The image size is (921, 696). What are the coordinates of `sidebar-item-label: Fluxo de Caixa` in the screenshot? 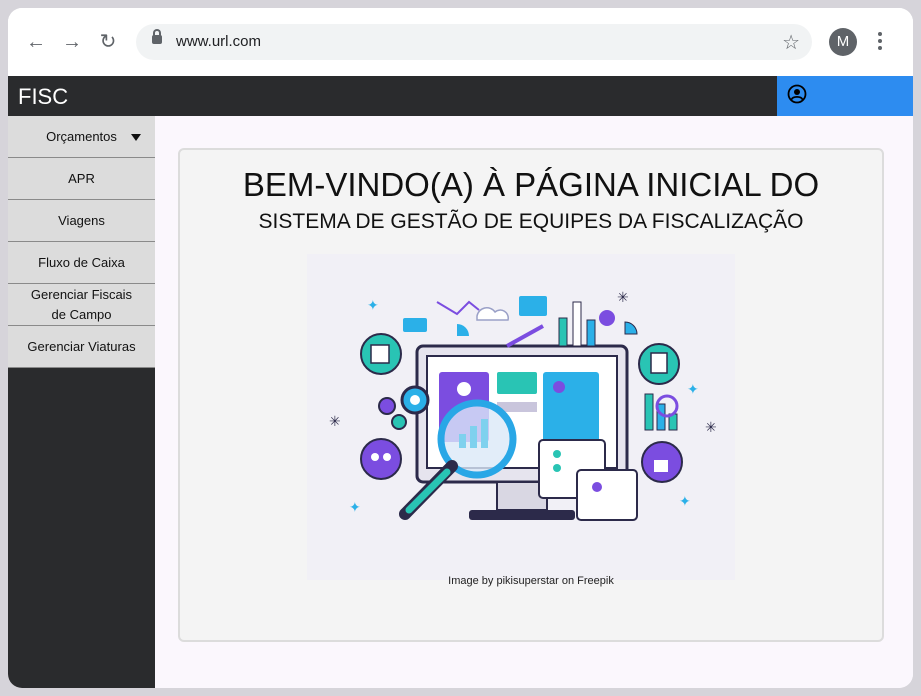 It's located at (81, 262).